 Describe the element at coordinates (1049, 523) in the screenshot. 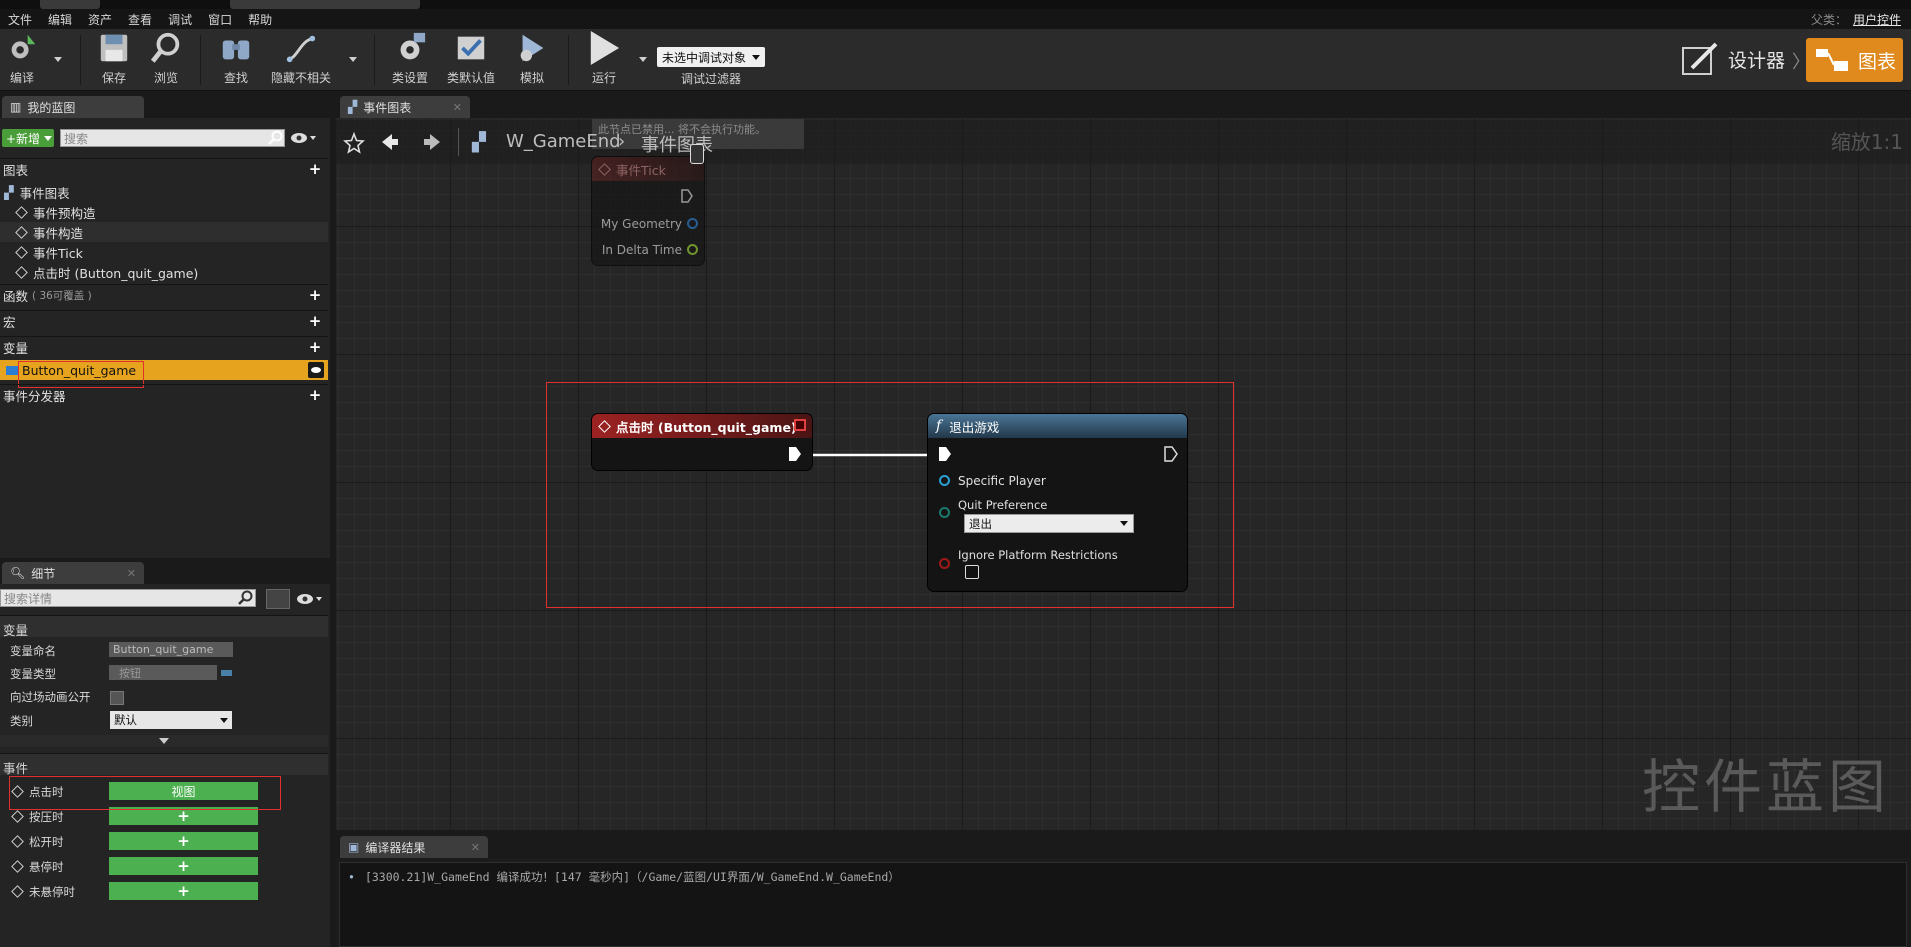

I see `quit-preference-select: 退出` at that location.